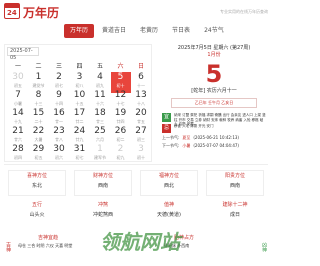 The image size is (320, 266). I want to click on next-term-name: 小暑, so click(186, 145).